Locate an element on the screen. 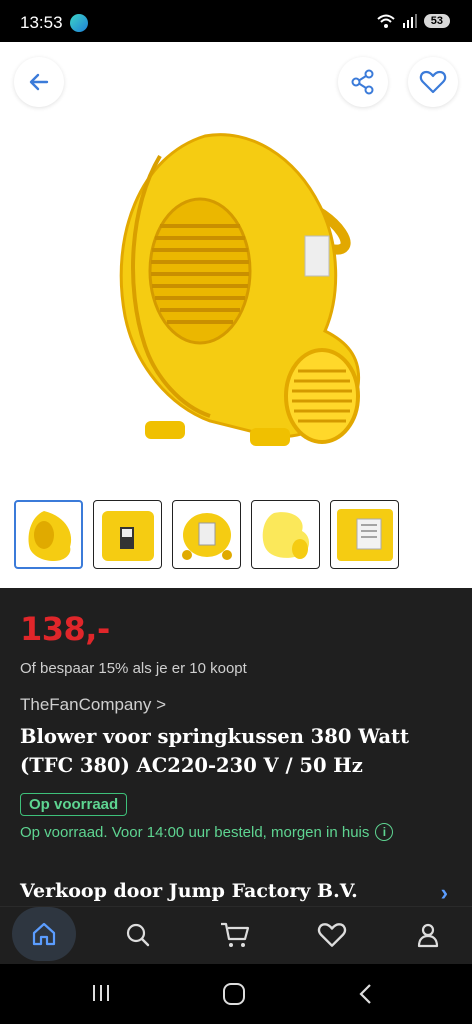  chevron-right-icon: › is located at coordinates (444, 893).